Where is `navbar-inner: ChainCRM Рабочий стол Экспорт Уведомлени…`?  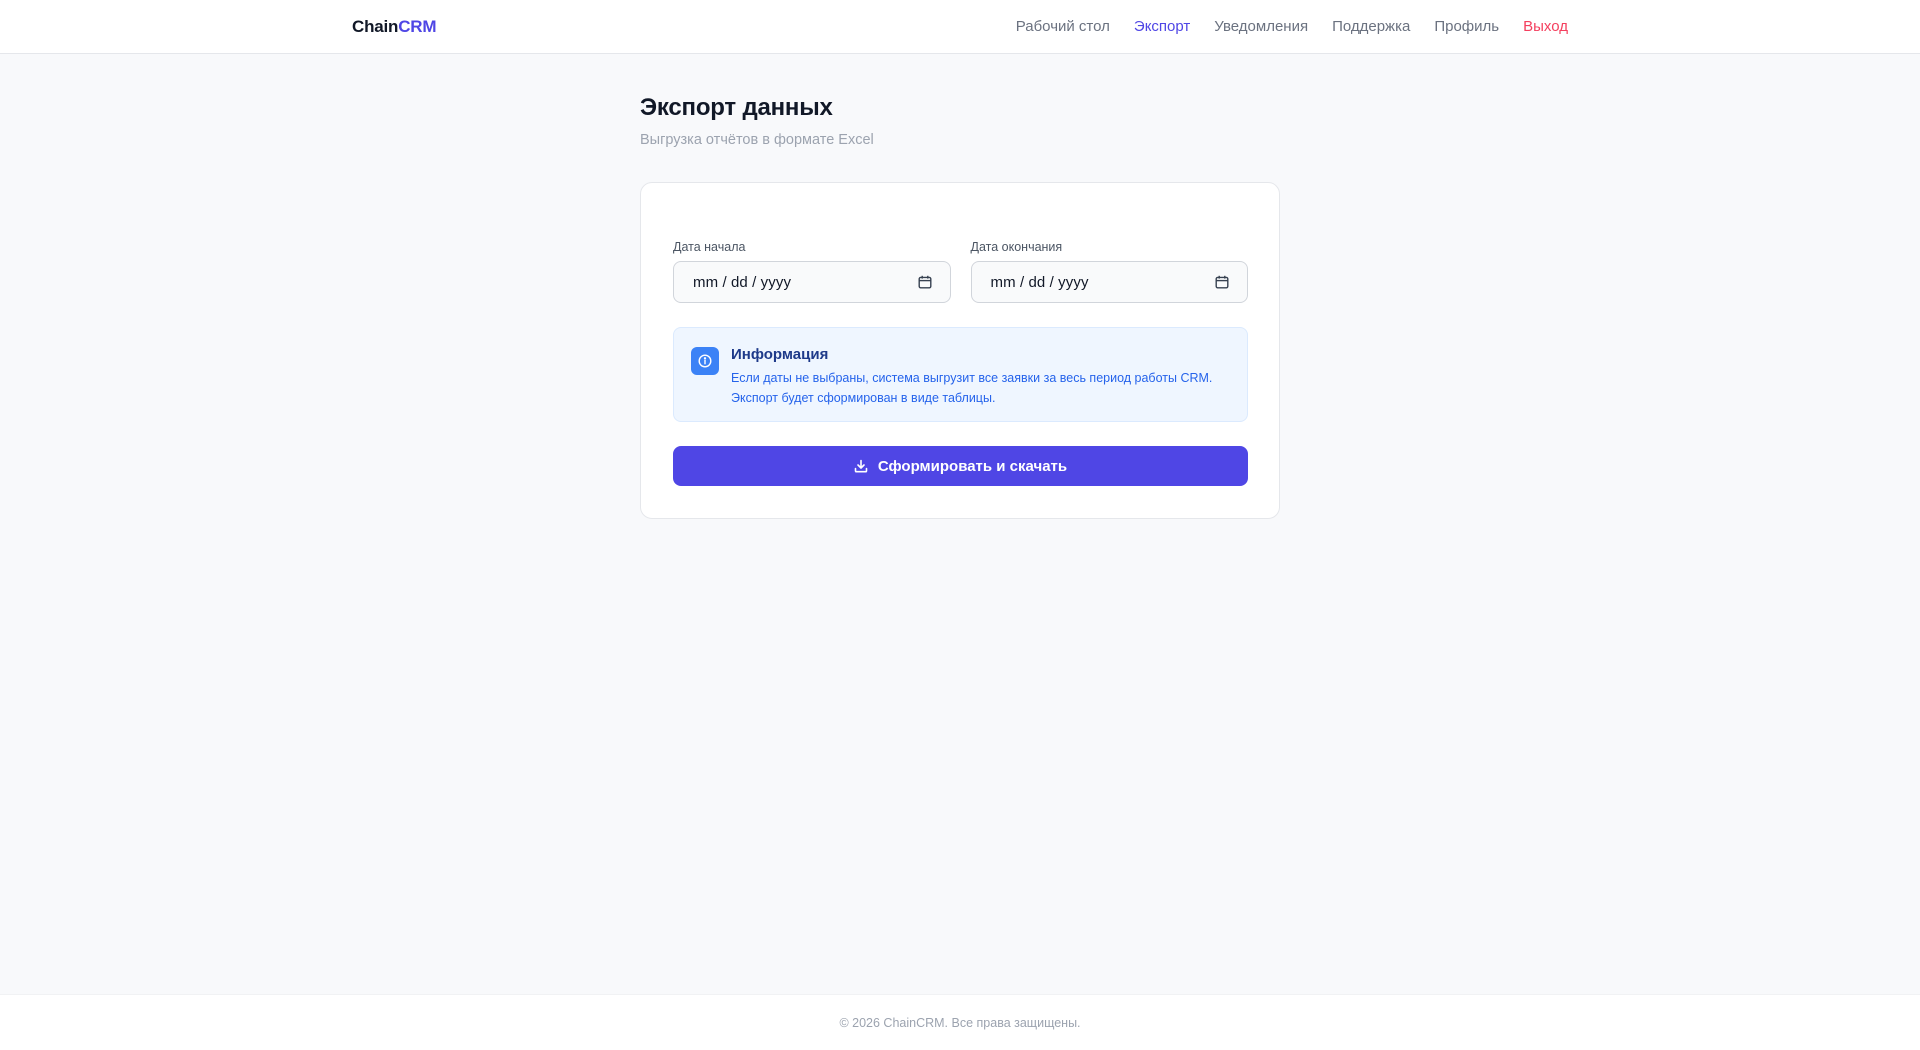 navbar-inner: ChainCRM Рабочий стол Экспорт Уведомлени… is located at coordinates (960, 26).